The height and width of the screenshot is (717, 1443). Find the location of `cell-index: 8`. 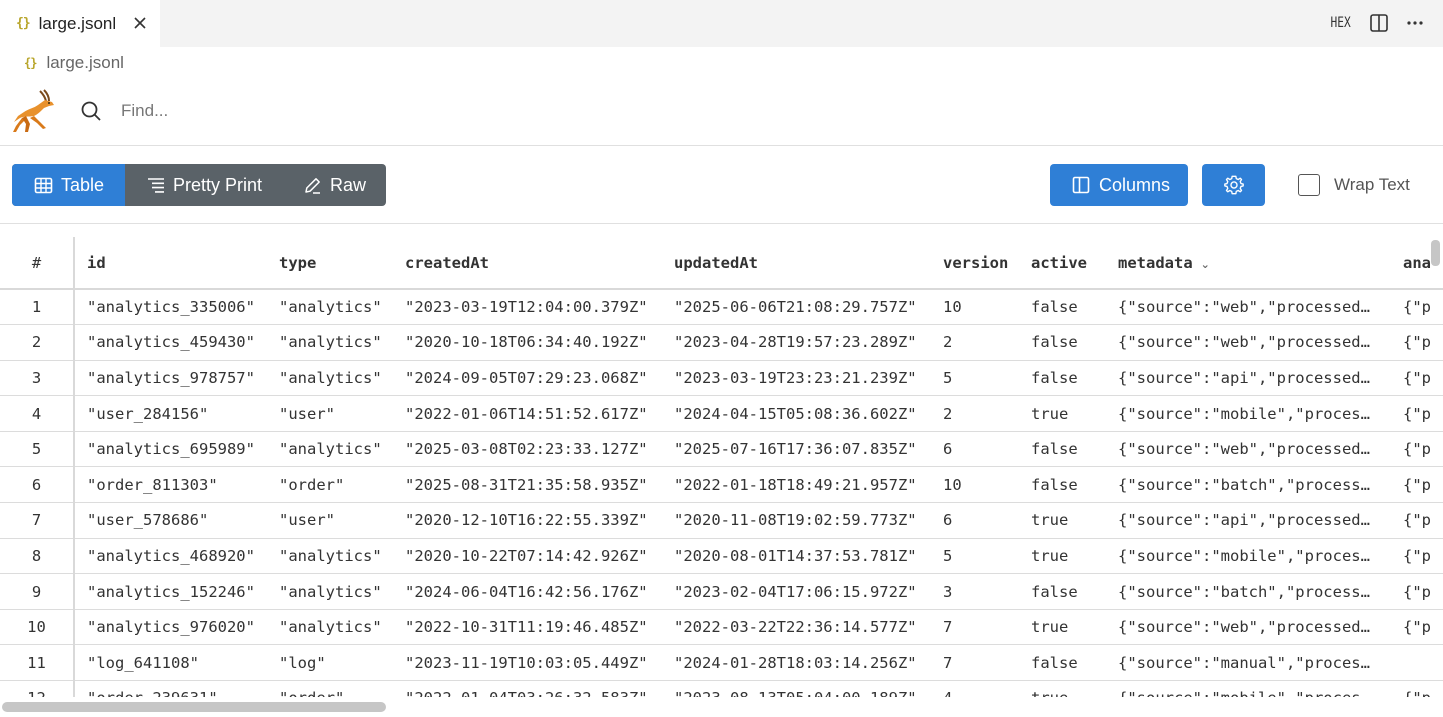

cell-index: 8 is located at coordinates (37, 556).